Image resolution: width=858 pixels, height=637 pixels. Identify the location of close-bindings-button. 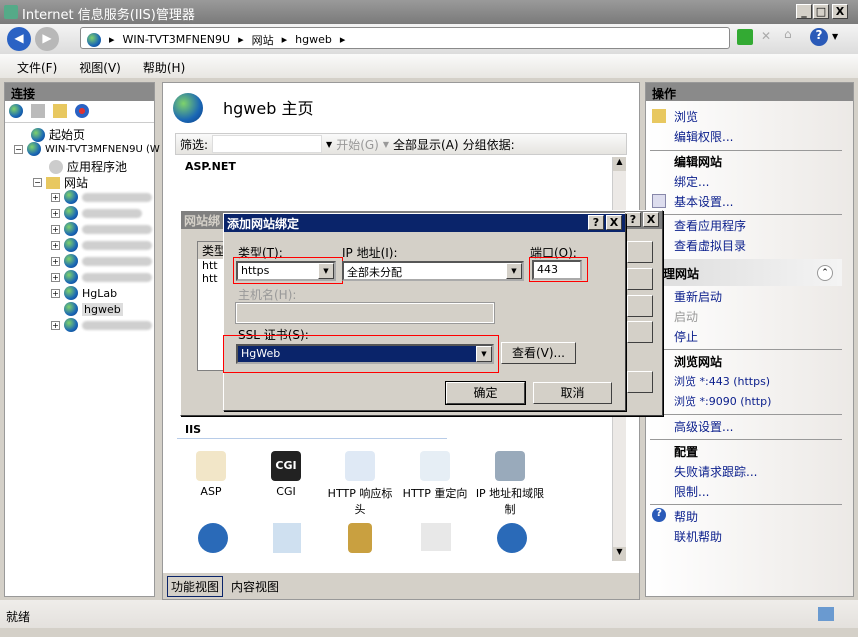
(640, 382).